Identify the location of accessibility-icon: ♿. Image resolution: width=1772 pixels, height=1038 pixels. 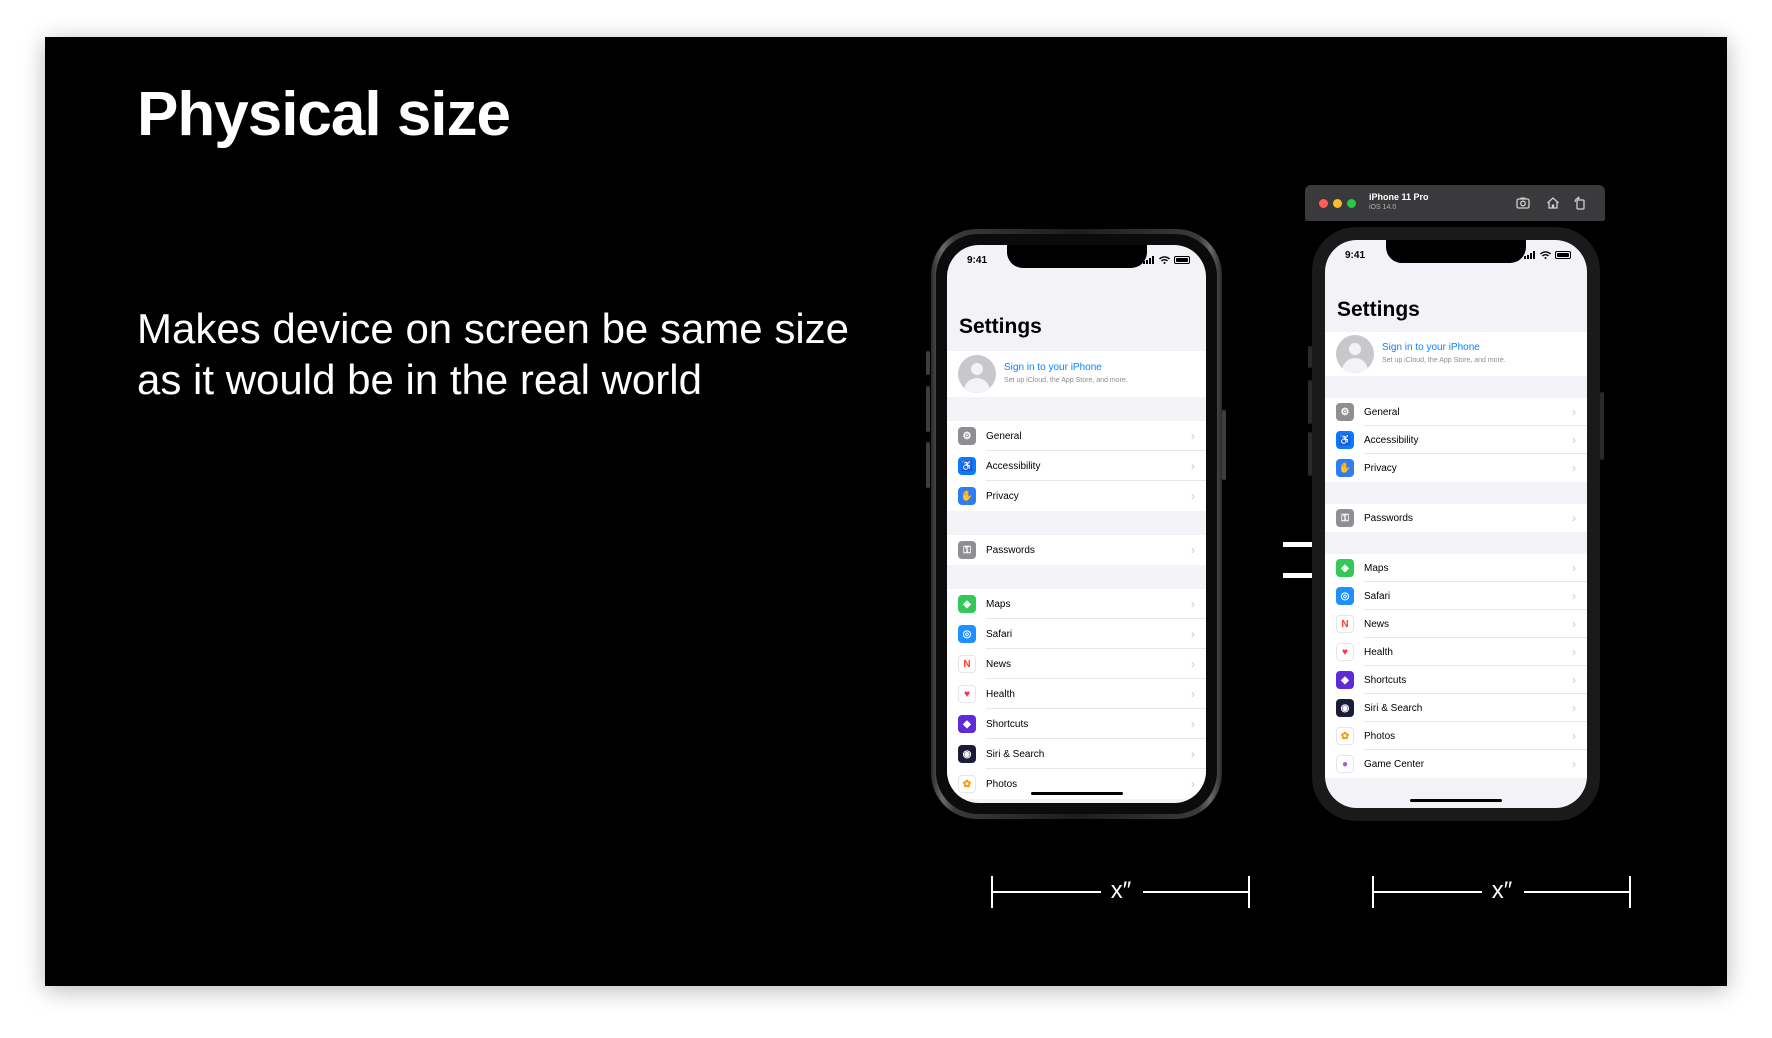
(1345, 440).